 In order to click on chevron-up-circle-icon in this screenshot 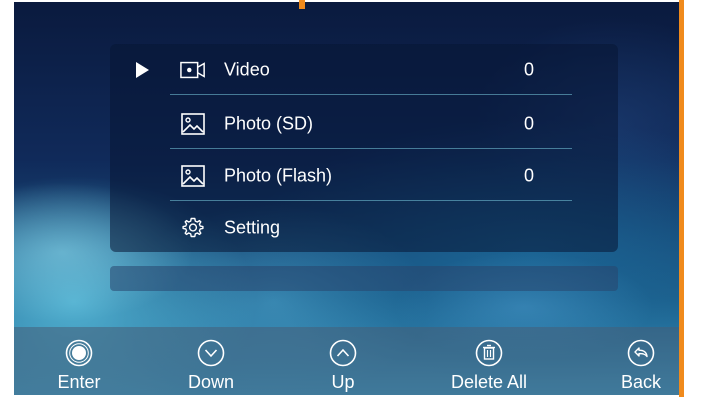, I will do `click(343, 353)`.